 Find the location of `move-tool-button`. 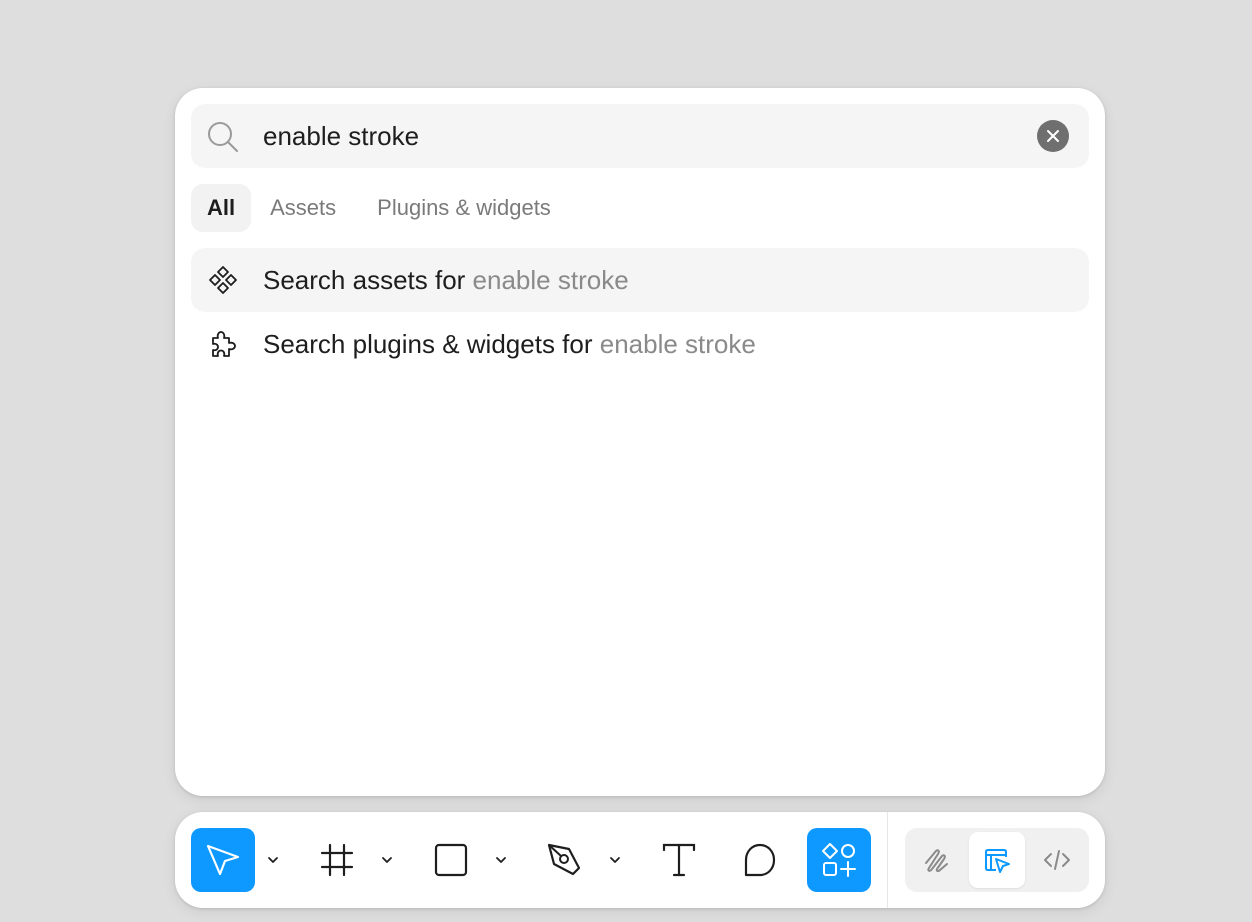

move-tool-button is located at coordinates (223, 860).